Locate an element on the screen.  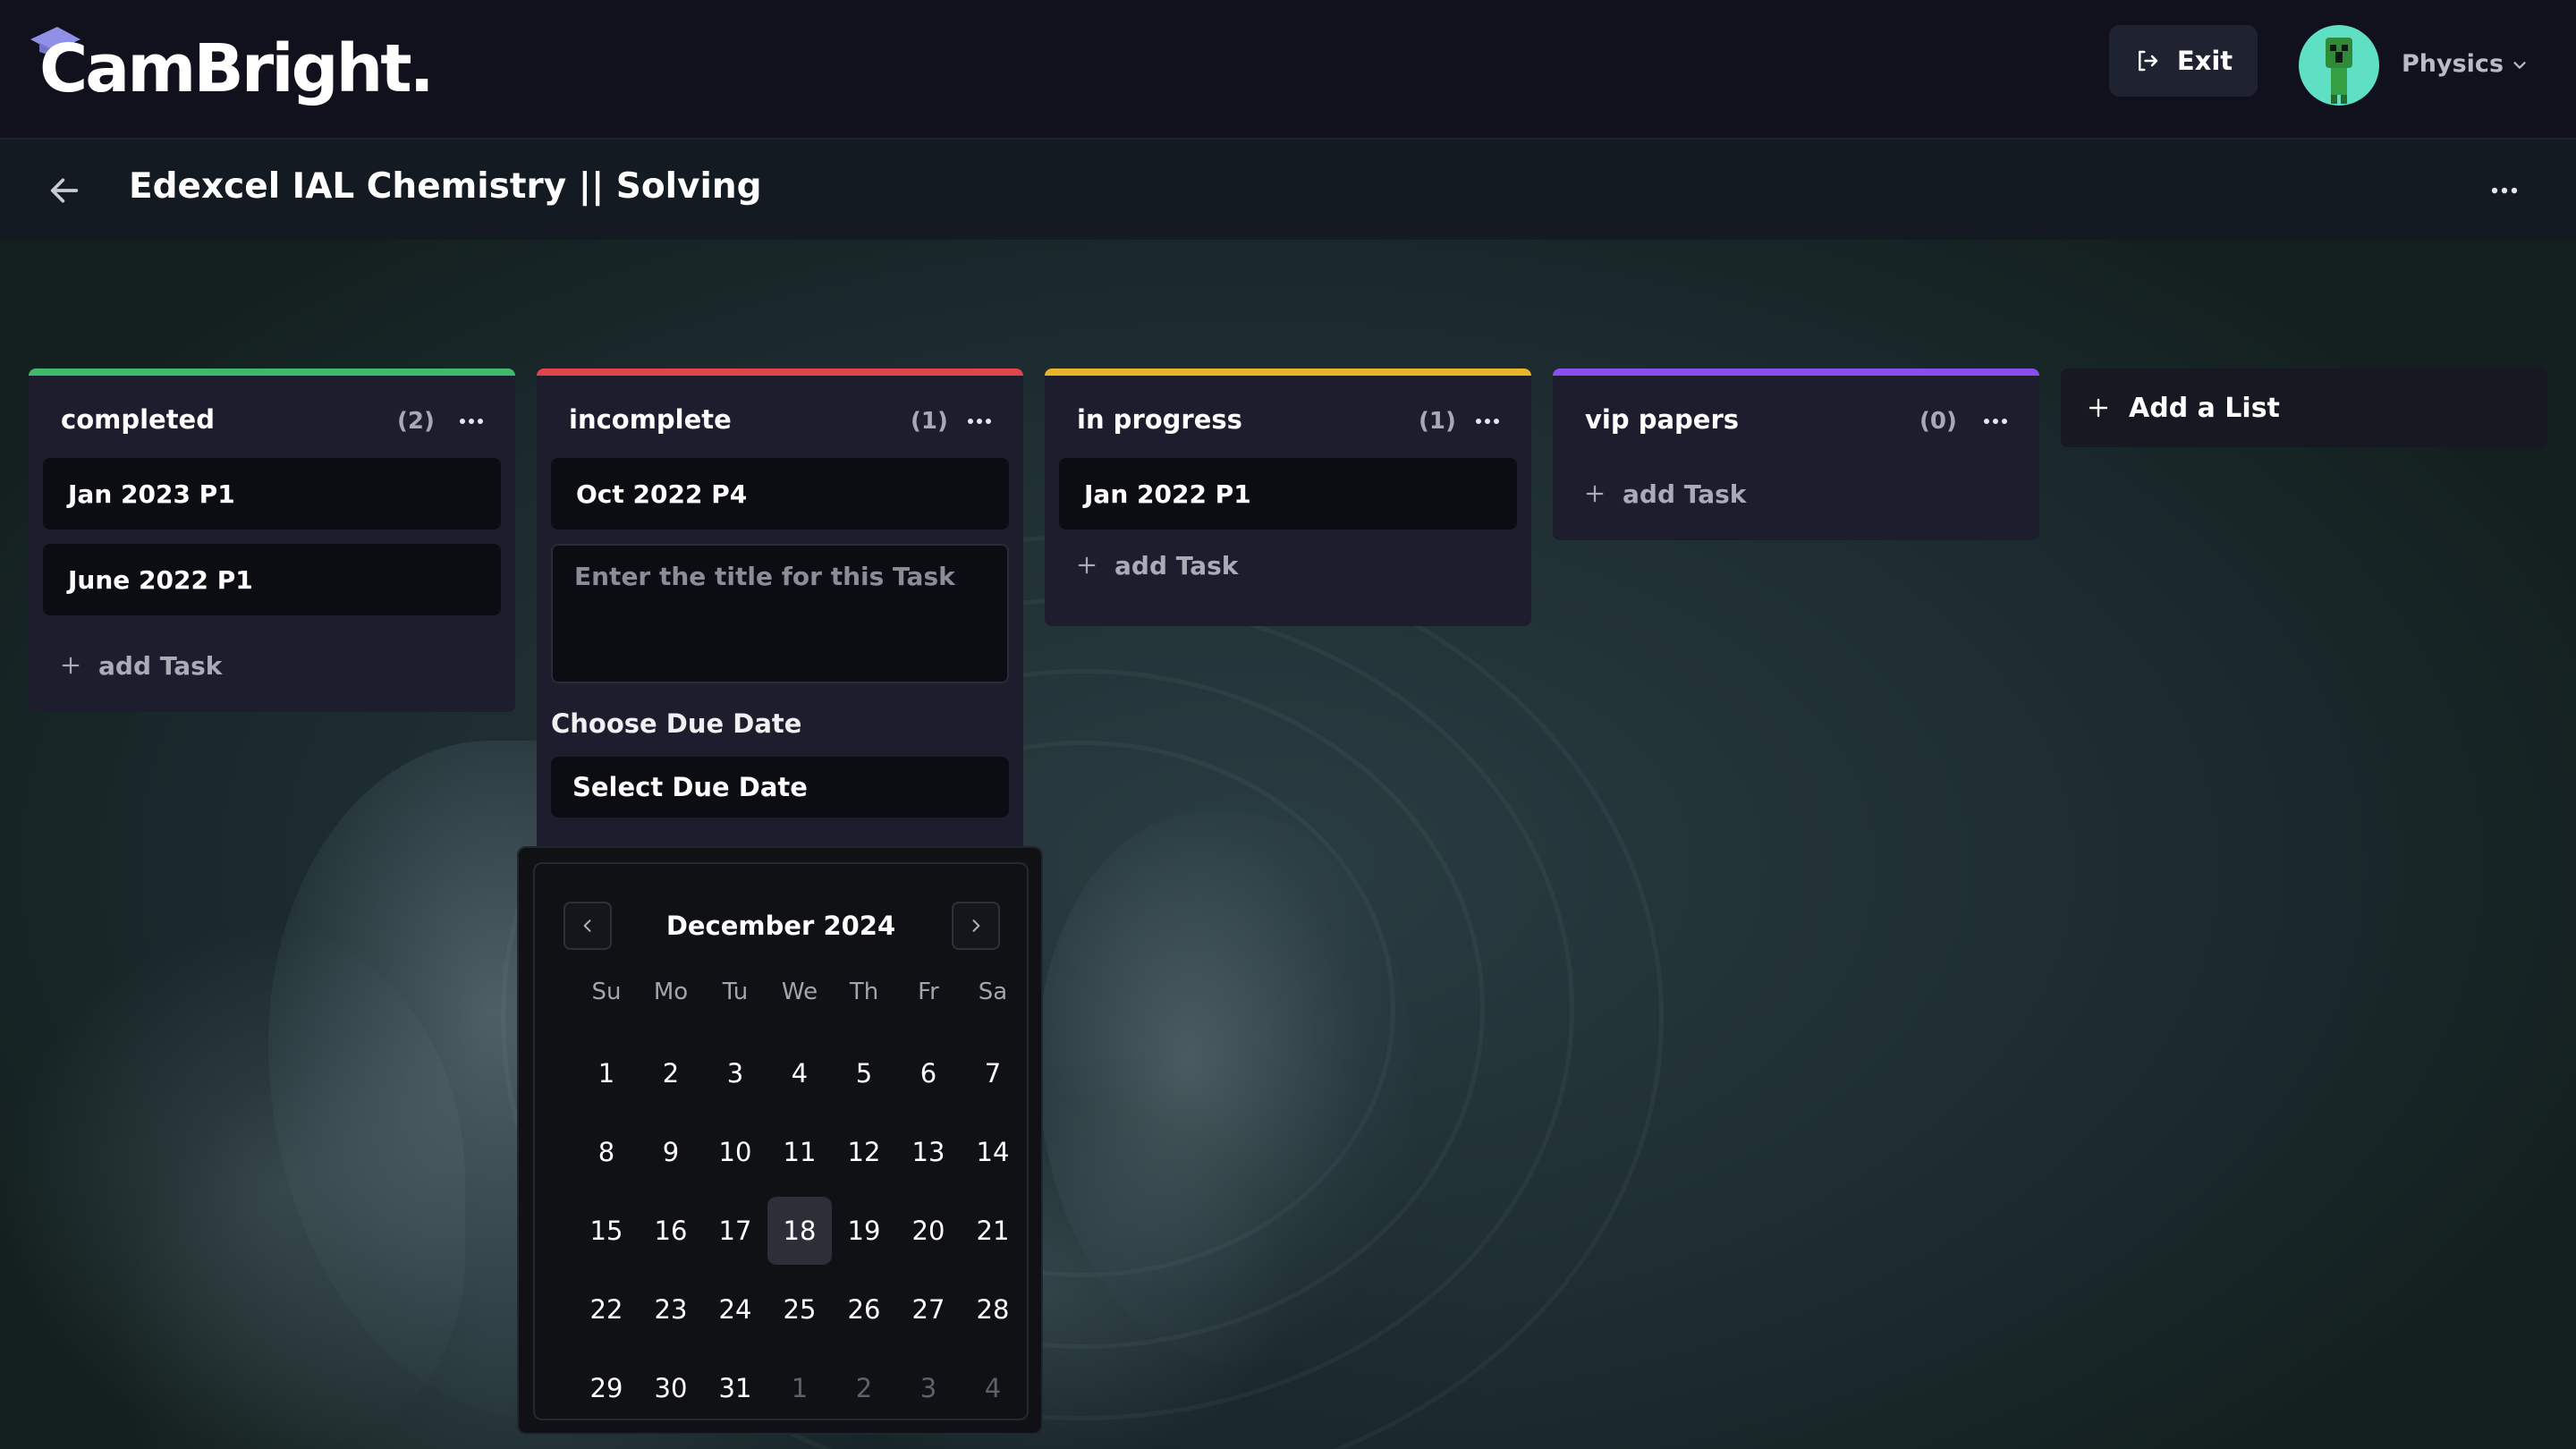
previous-month-button is located at coordinates (588, 926).